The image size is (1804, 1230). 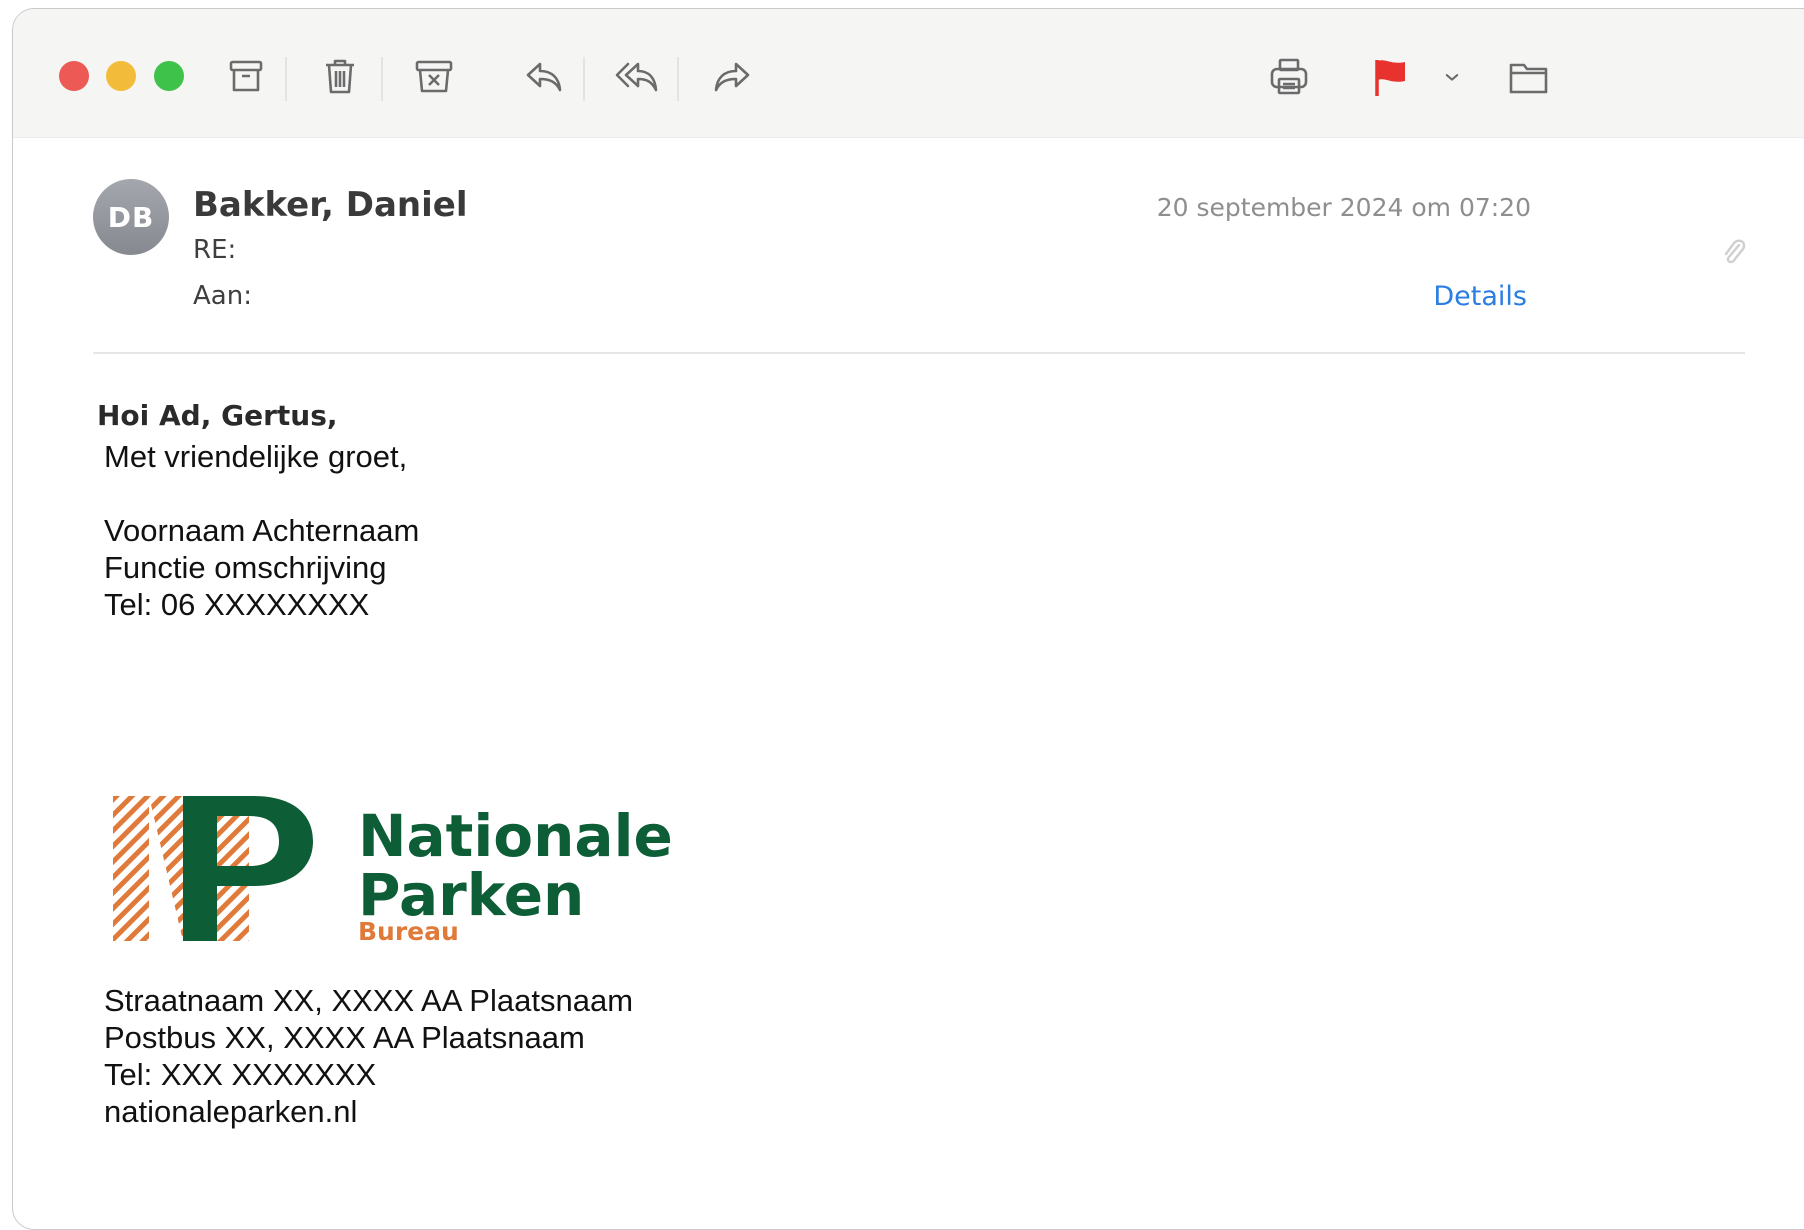 What do you see at coordinates (246, 77) in the screenshot?
I see `archive-icon` at bounding box center [246, 77].